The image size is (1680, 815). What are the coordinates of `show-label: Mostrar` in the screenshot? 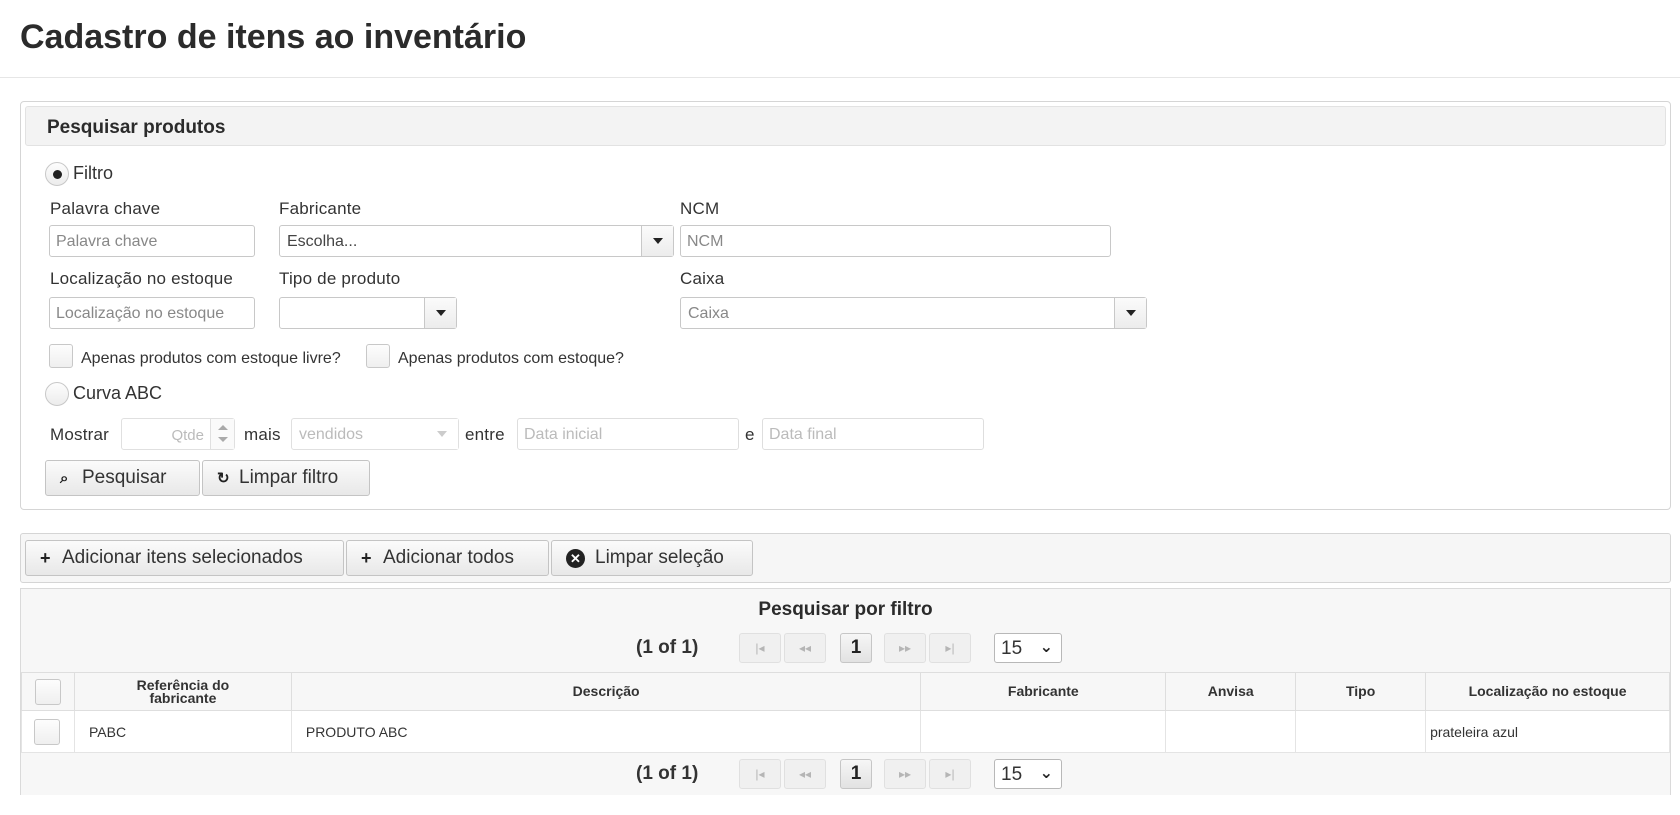 It's located at (80, 434).